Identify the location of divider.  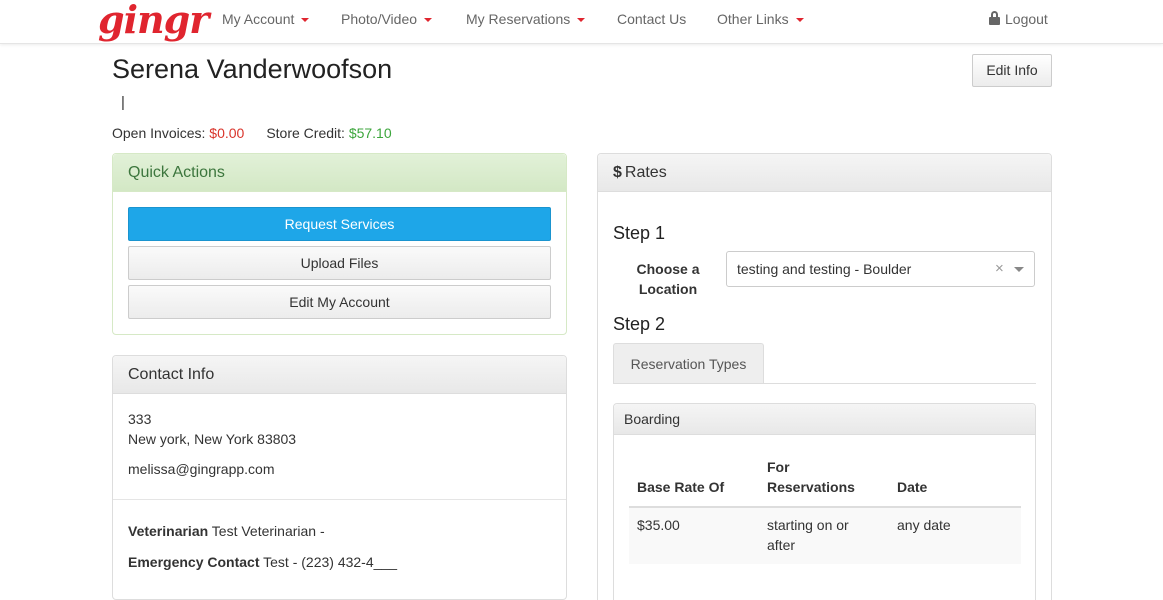
(339, 499).